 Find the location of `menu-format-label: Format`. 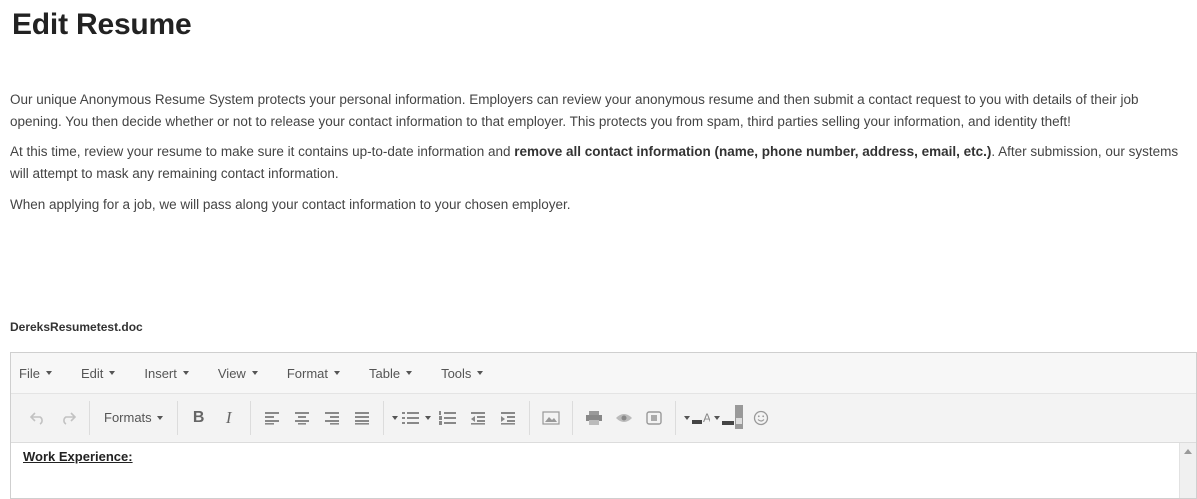

menu-format-label: Format is located at coordinates (307, 373).